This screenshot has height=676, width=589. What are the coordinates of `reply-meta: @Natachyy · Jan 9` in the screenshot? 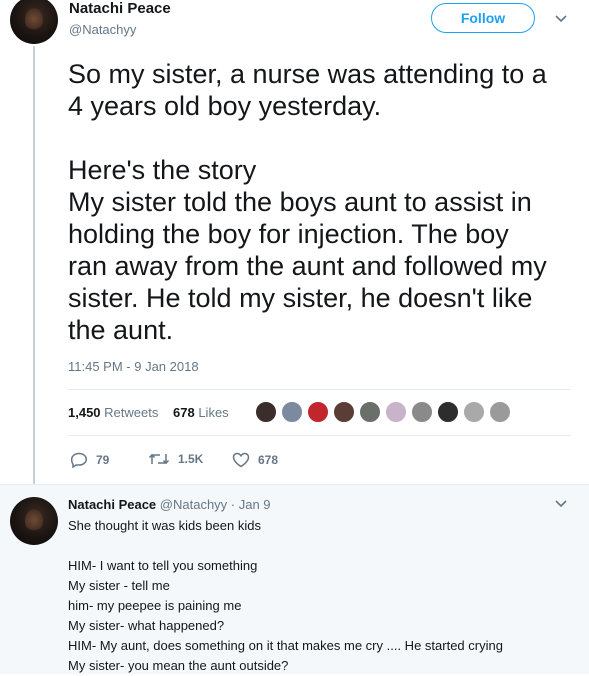 It's located at (215, 504).